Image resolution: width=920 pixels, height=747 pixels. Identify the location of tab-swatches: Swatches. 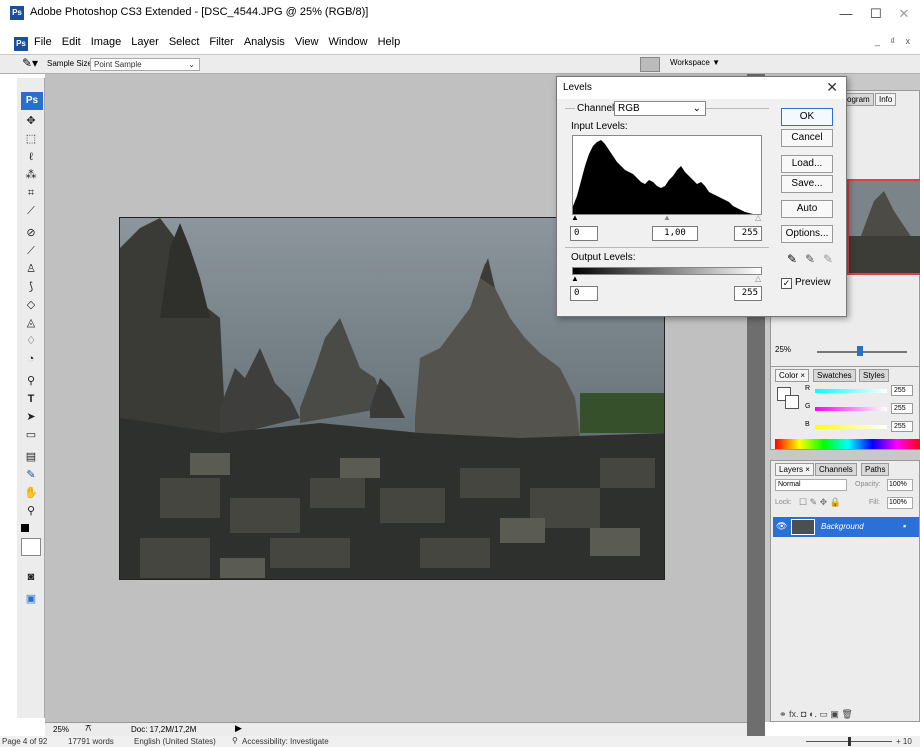
(834, 375).